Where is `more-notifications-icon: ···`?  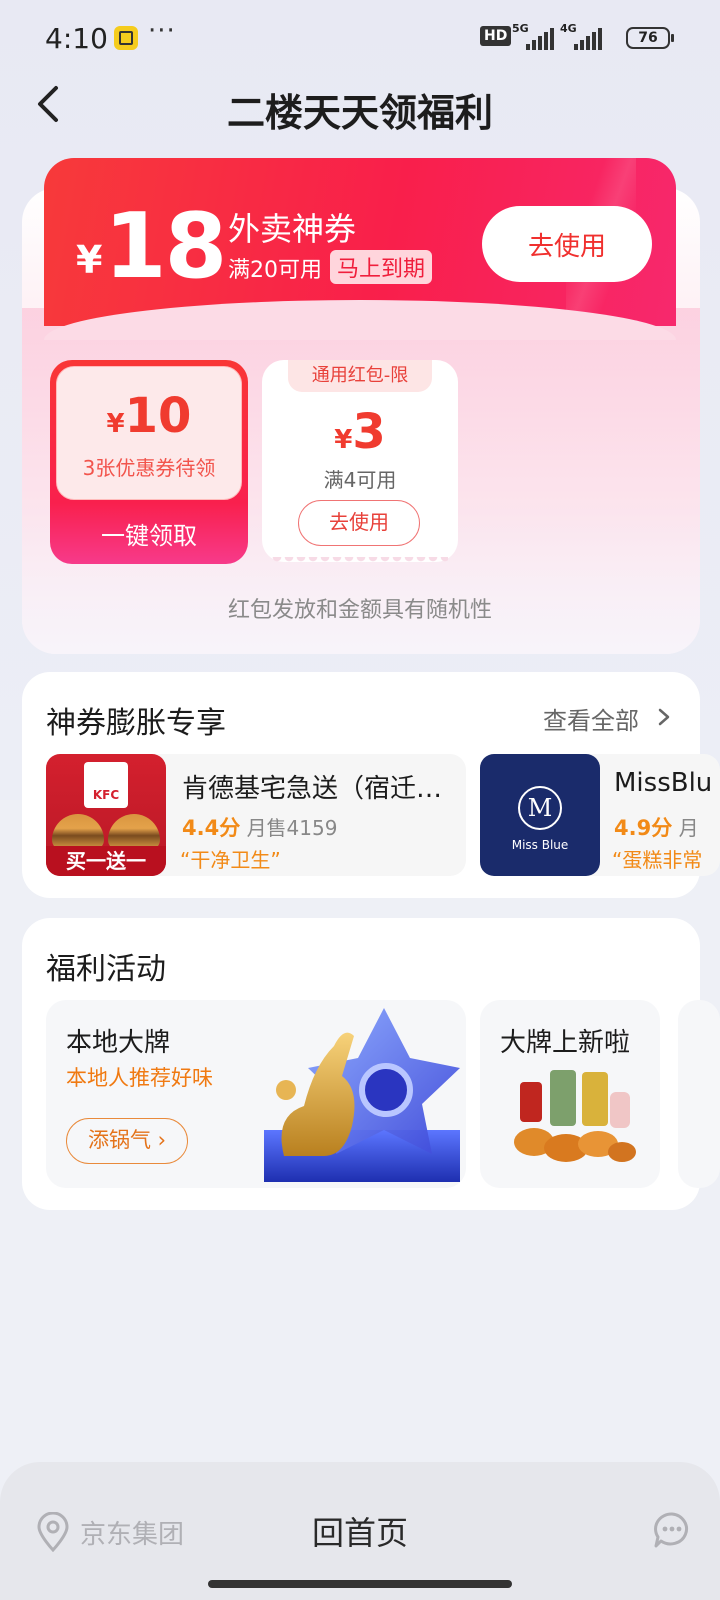 more-notifications-icon: ··· is located at coordinates (162, 31).